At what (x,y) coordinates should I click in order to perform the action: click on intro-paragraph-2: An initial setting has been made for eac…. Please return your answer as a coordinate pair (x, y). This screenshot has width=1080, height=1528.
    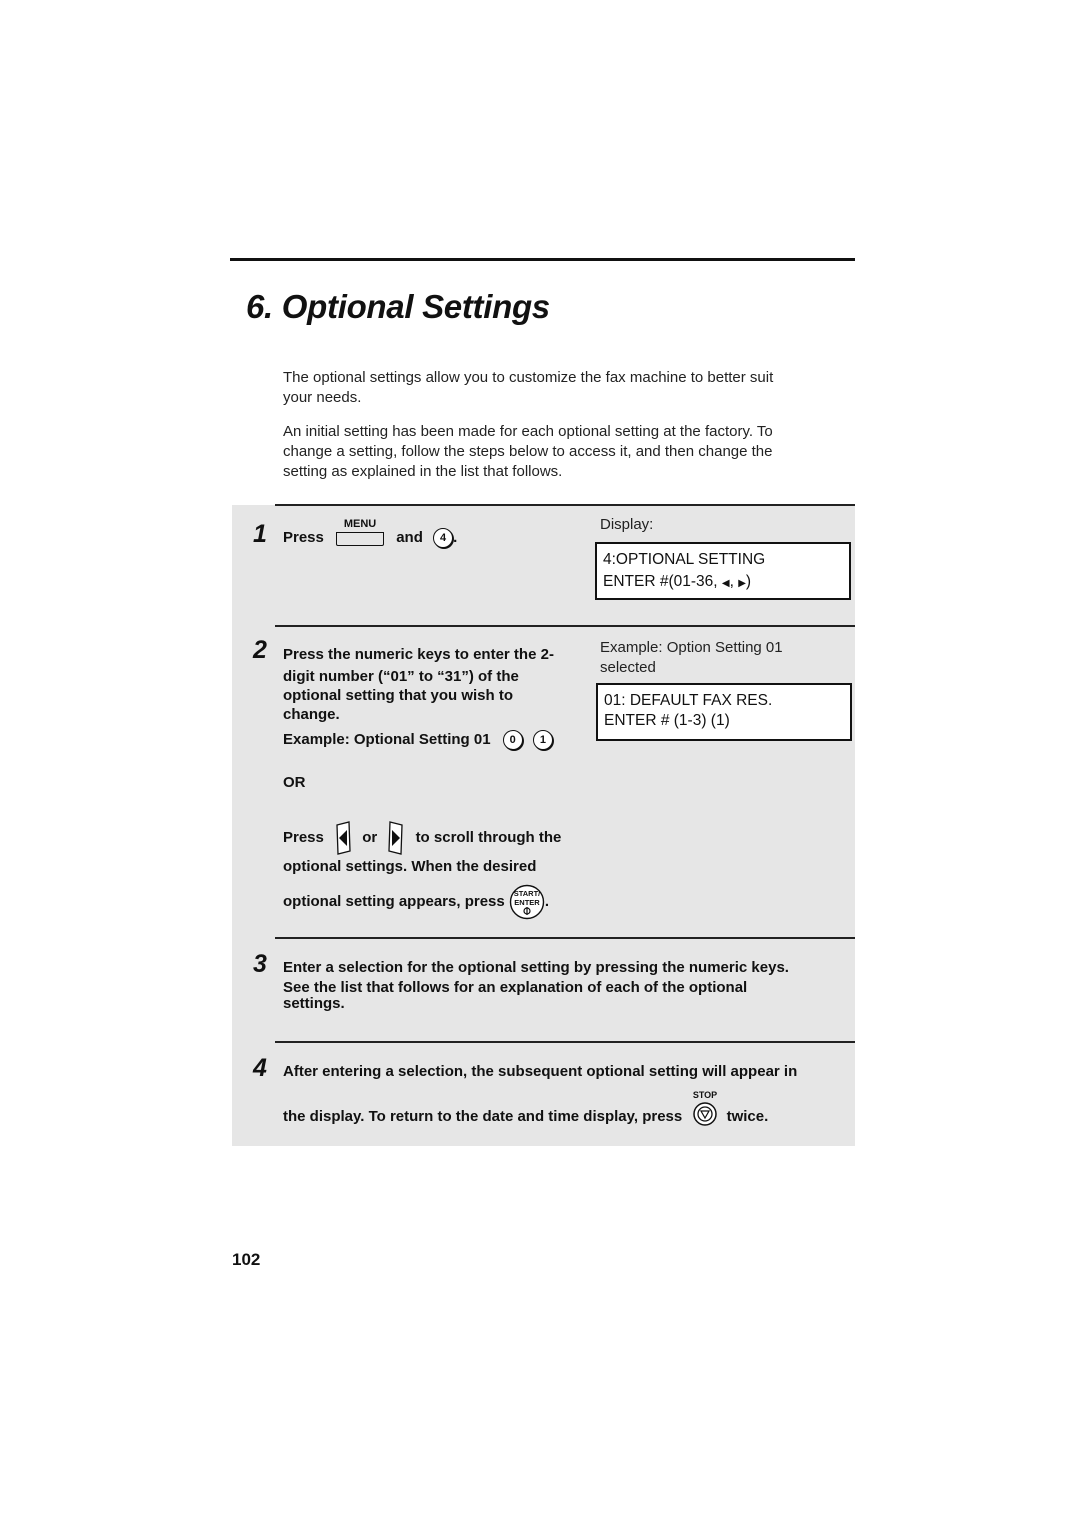
    Looking at the image, I should click on (555, 452).